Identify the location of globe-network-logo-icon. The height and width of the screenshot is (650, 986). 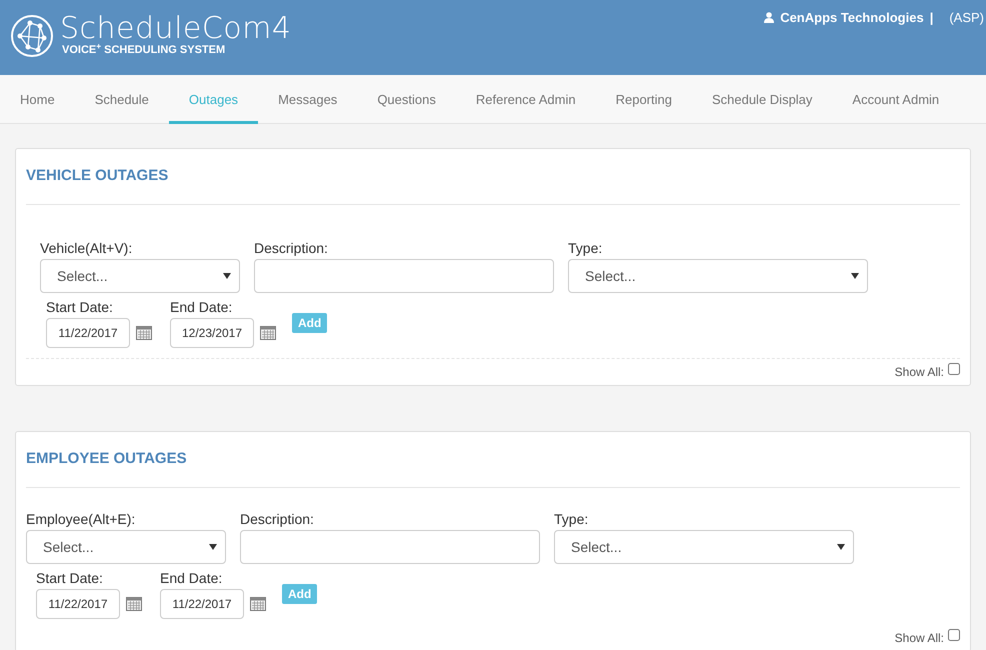
(32, 36).